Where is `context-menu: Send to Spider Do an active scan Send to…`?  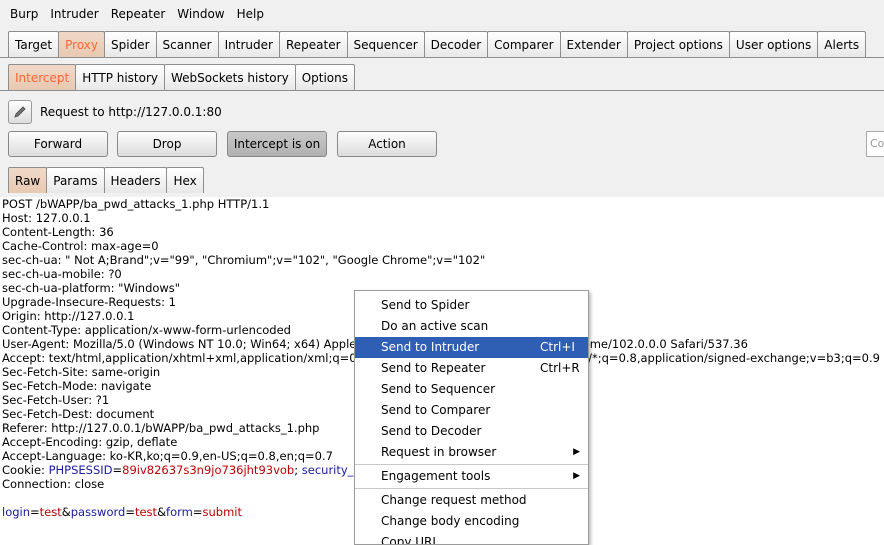
context-menu: Send to Spider Do an active scan Send to… is located at coordinates (471, 417).